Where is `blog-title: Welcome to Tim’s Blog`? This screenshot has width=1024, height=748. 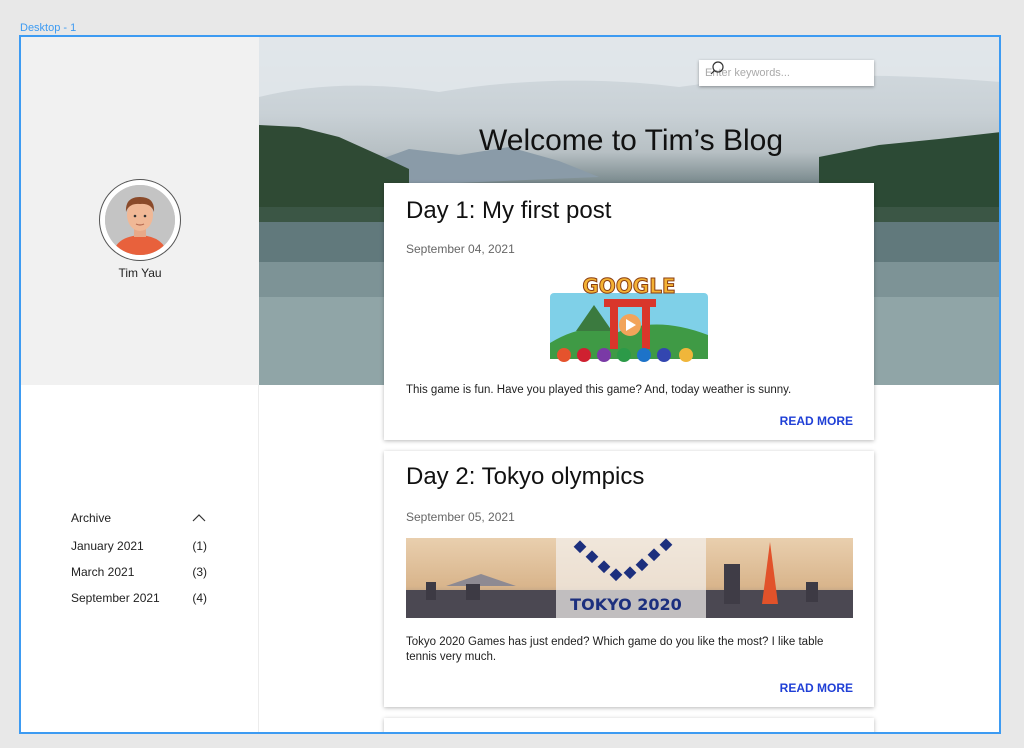 blog-title: Welcome to Tim’s Blog is located at coordinates (631, 140).